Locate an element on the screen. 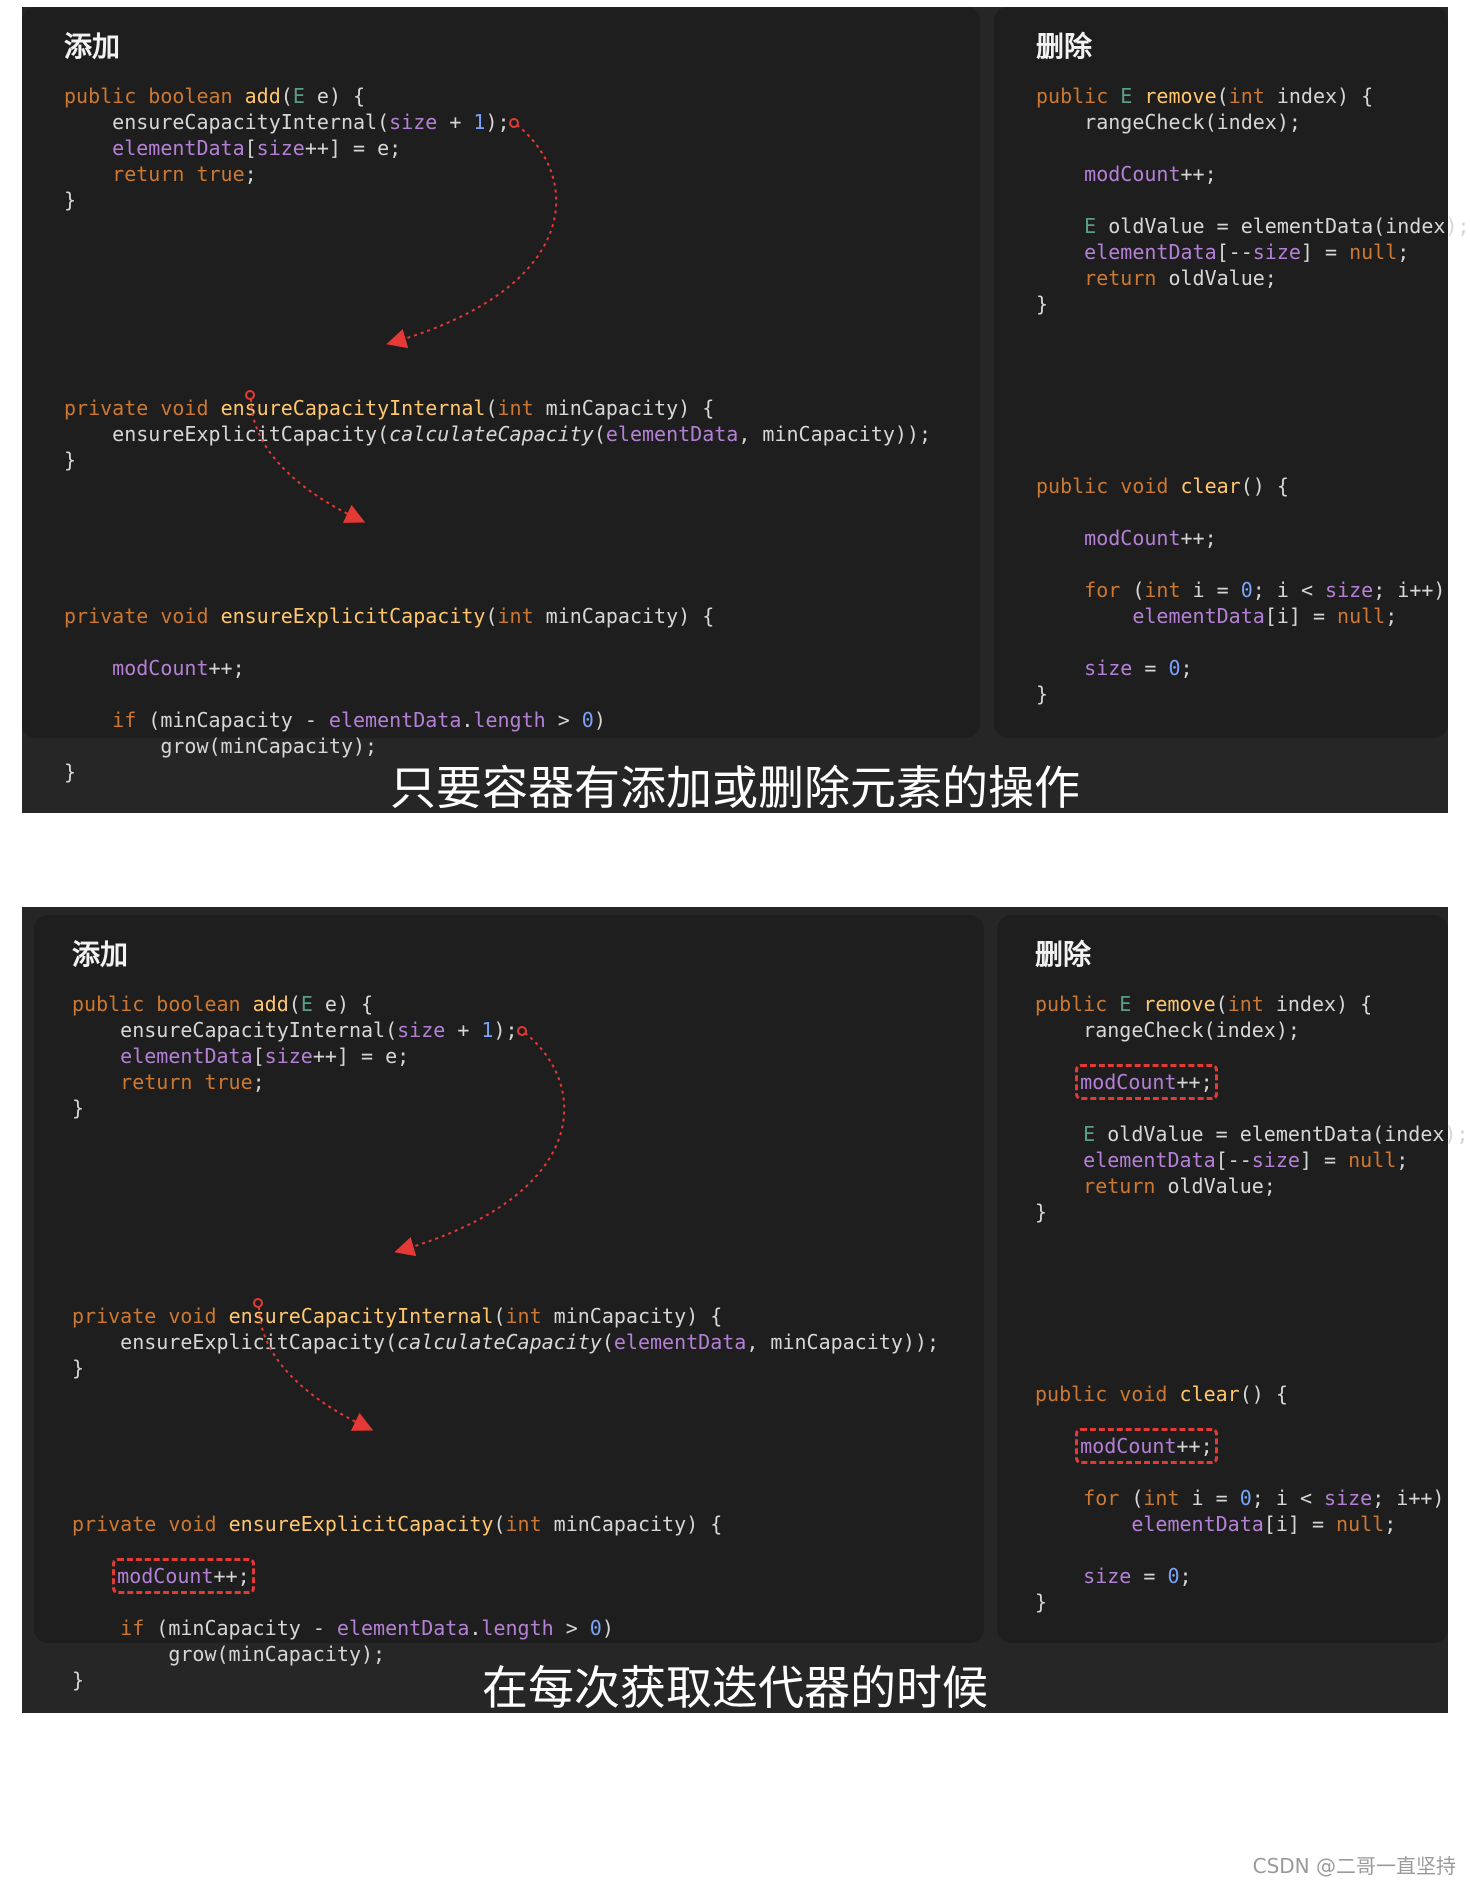 This screenshot has width=1470, height=1887. subtitle-caption: 只要容器有添加或删除元素的操作 is located at coordinates (735, 788).